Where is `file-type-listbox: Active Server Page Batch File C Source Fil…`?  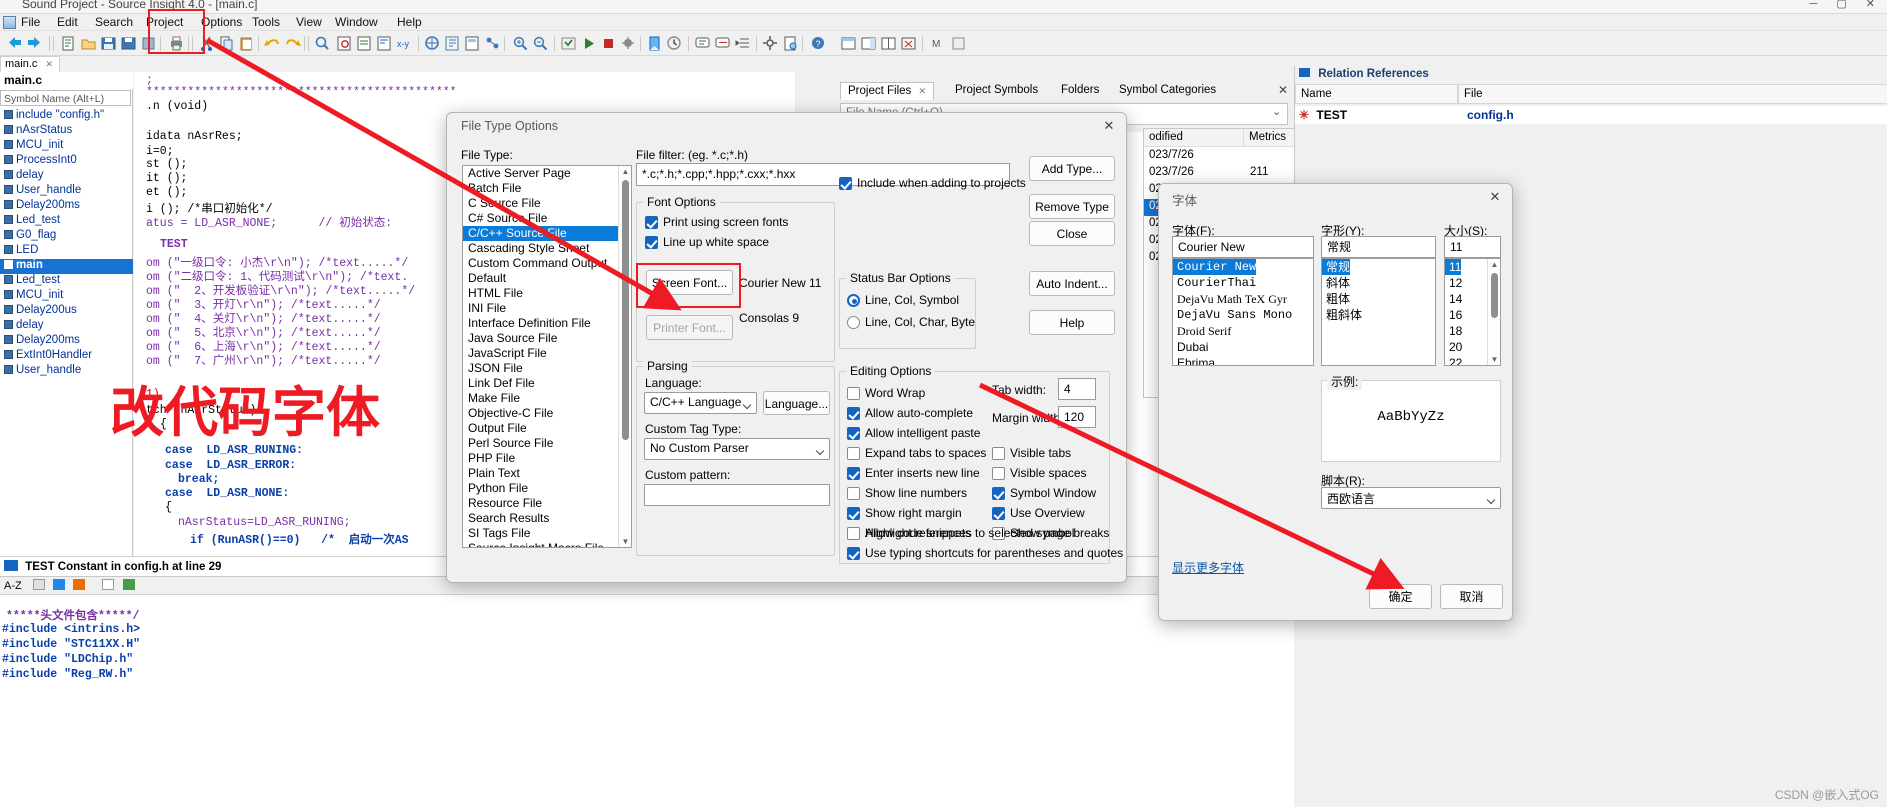 file-type-listbox: Active Server Page Batch File C Source Fil… is located at coordinates (547, 356).